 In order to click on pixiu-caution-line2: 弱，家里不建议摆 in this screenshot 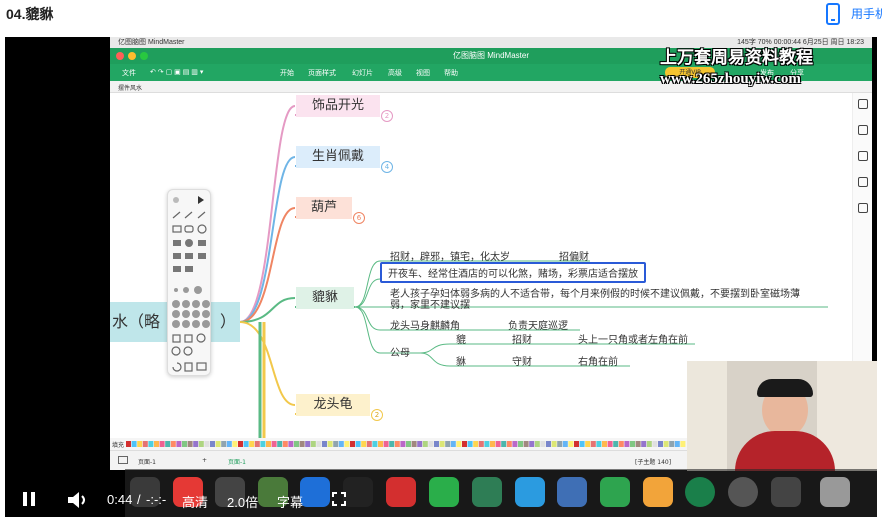, I will do `click(430, 303)`.